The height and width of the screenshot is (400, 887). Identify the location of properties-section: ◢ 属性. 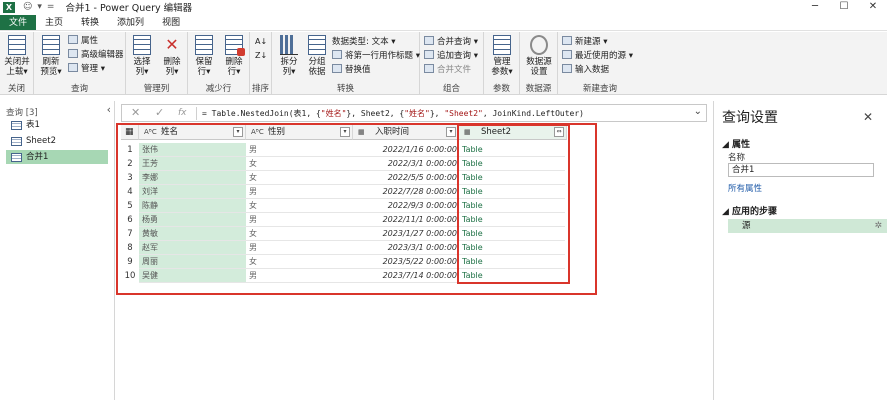
(736, 143).